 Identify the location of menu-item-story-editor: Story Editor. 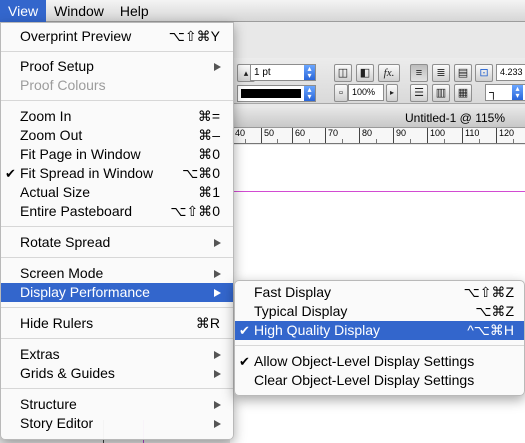
(117, 423).